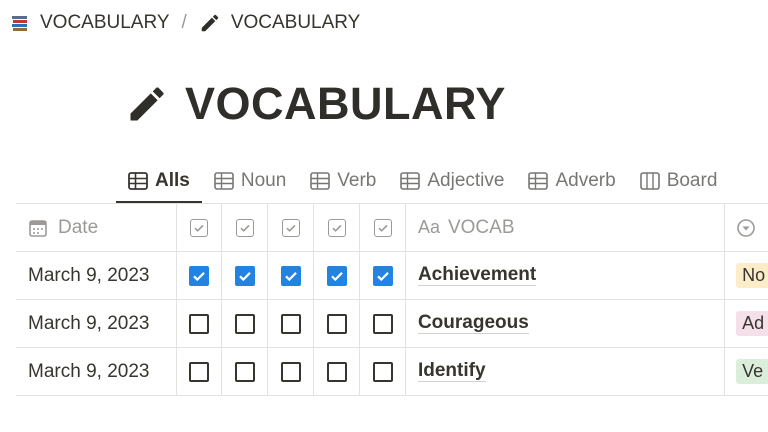 The width and height of the screenshot is (768, 432). What do you see at coordinates (451, 371) in the screenshot?
I see `vocab-word-link: Identify` at bounding box center [451, 371].